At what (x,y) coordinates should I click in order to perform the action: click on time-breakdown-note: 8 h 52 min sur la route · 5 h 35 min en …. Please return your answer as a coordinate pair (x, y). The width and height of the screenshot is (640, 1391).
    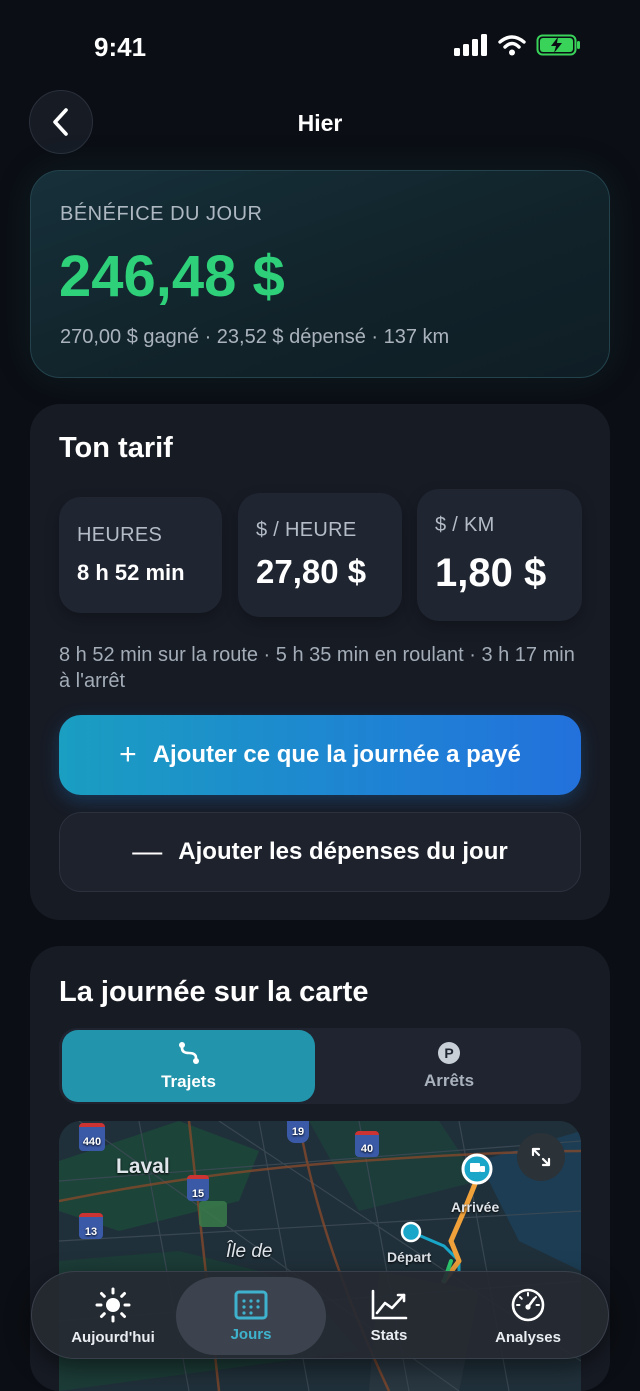
    Looking at the image, I should click on (317, 668).